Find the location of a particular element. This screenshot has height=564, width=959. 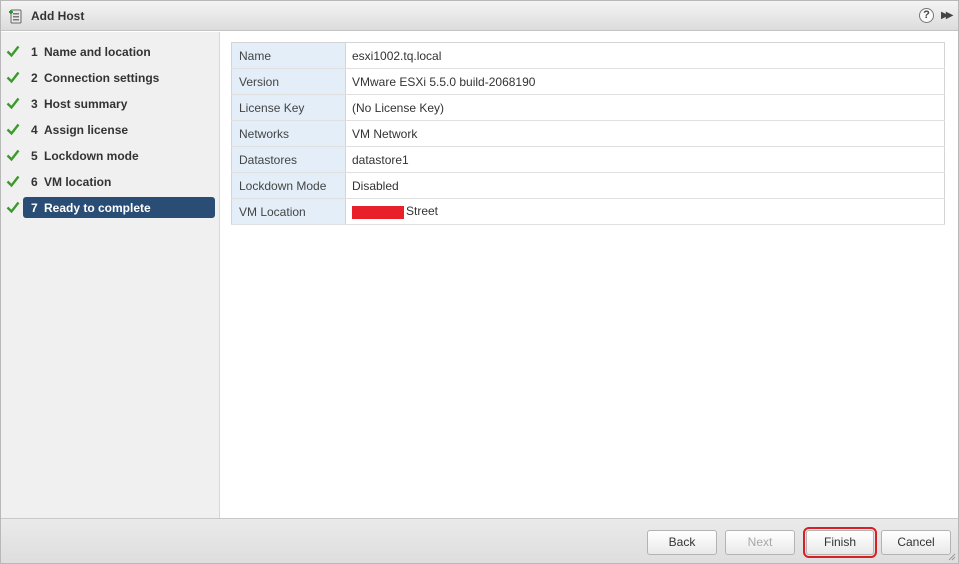

table-row: Name esxi1002.tq.local is located at coordinates (588, 55).